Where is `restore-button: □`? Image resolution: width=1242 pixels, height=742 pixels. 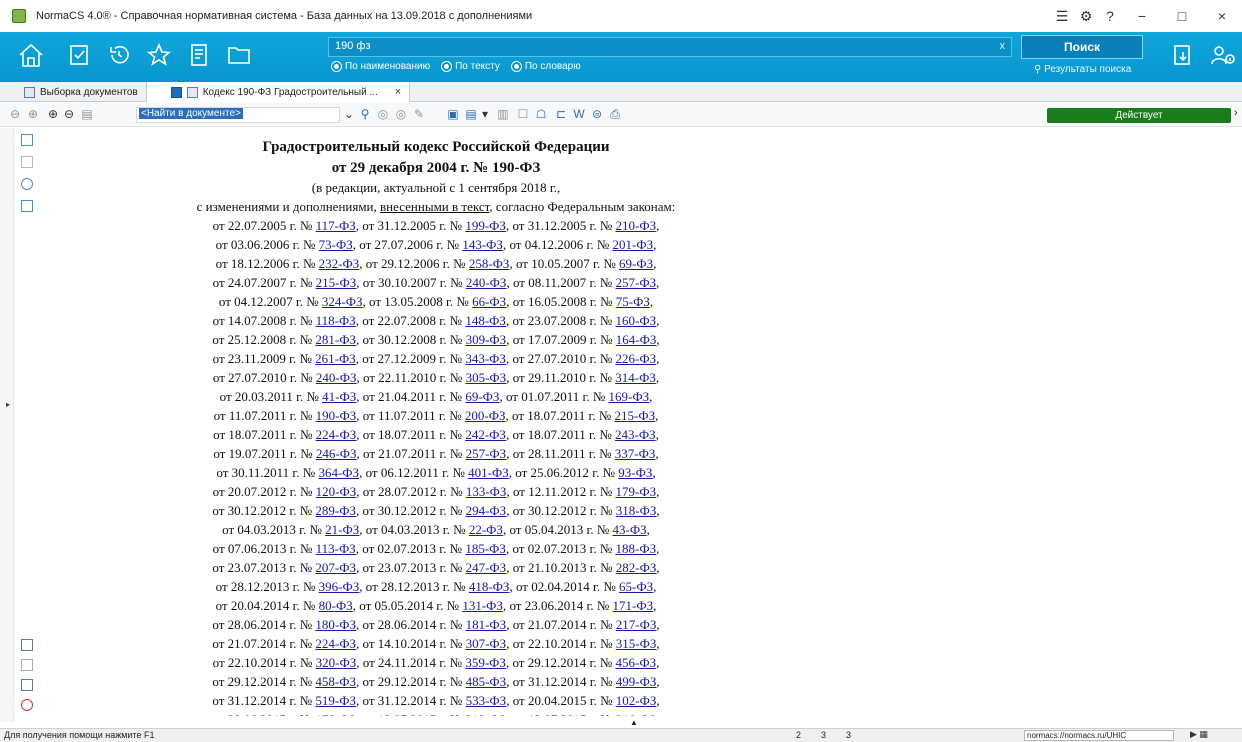
restore-button: □ is located at coordinates (1182, 16).